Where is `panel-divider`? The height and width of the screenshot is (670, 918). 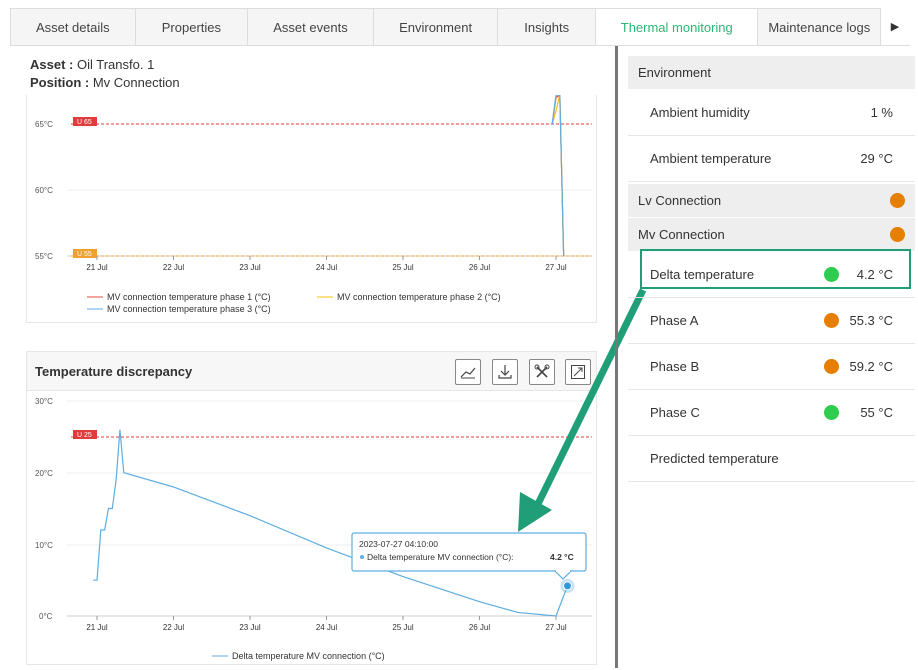
panel-divider is located at coordinates (616, 357).